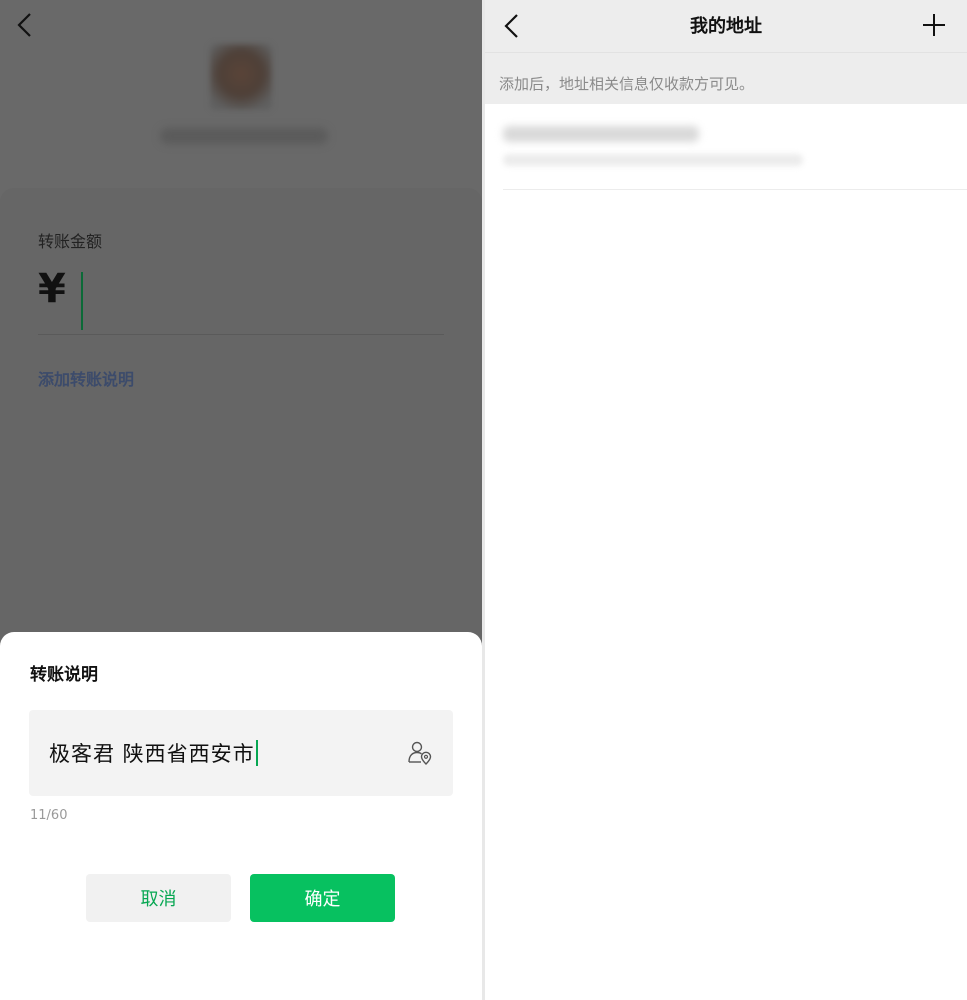 This screenshot has width=967, height=1000. I want to click on avatar, so click(241, 77).